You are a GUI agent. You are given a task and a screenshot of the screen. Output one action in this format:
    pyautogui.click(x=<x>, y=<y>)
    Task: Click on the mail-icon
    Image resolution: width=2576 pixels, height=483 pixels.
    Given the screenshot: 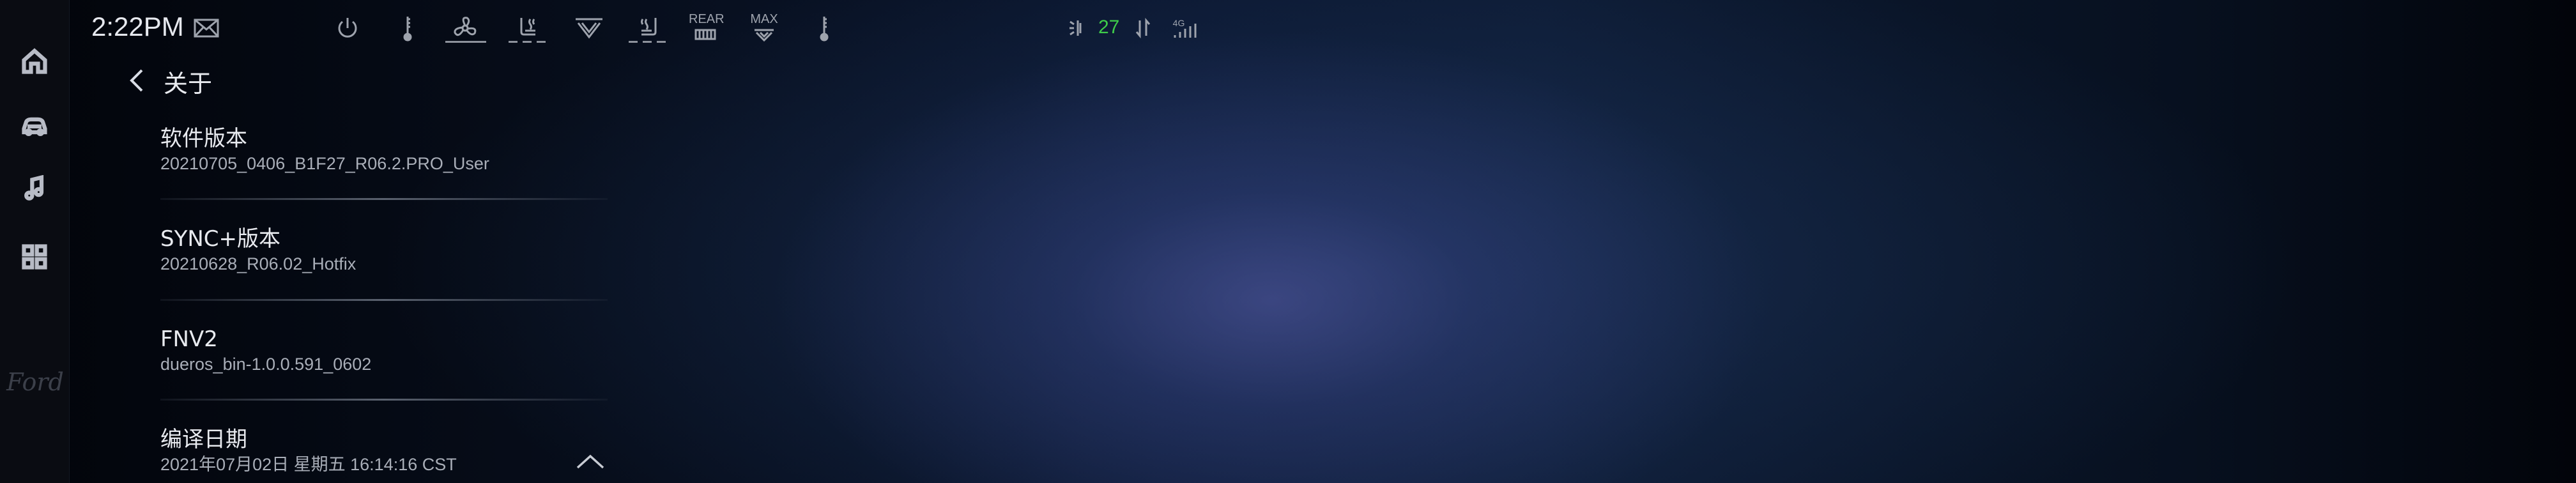 What is the action you would take?
    pyautogui.click(x=206, y=28)
    